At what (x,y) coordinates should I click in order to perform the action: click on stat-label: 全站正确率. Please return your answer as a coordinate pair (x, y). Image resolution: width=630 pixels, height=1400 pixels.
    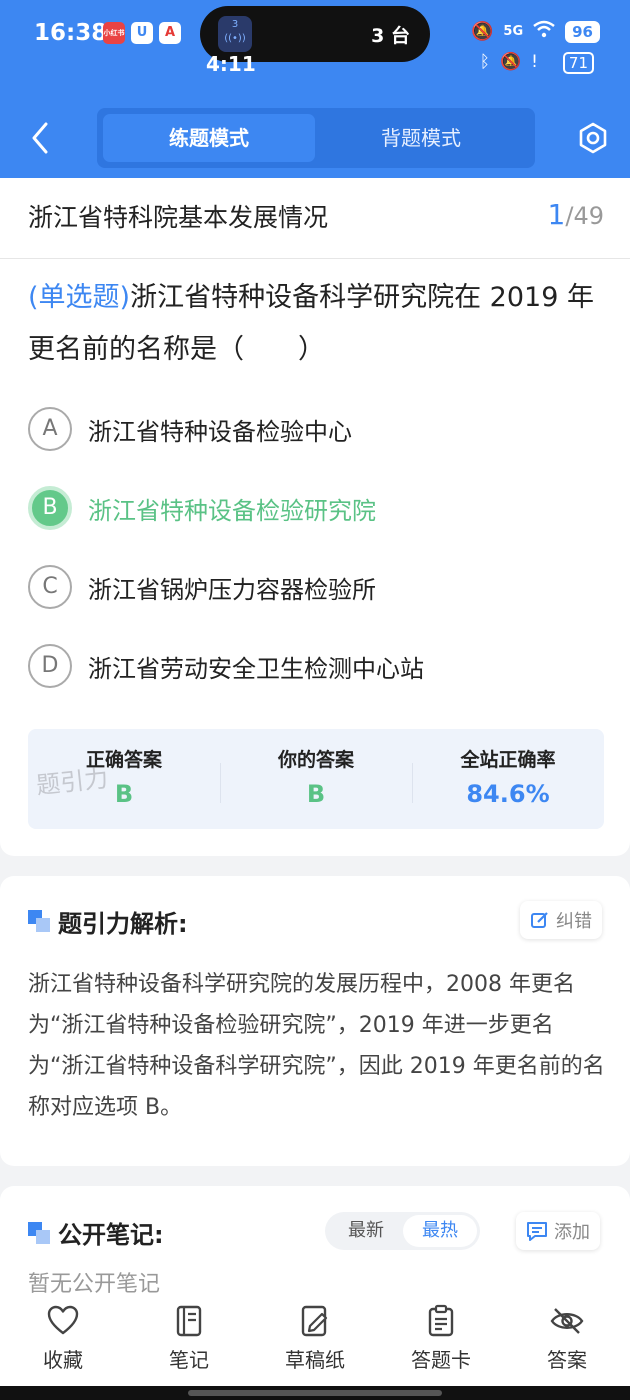
    Looking at the image, I should click on (508, 760).